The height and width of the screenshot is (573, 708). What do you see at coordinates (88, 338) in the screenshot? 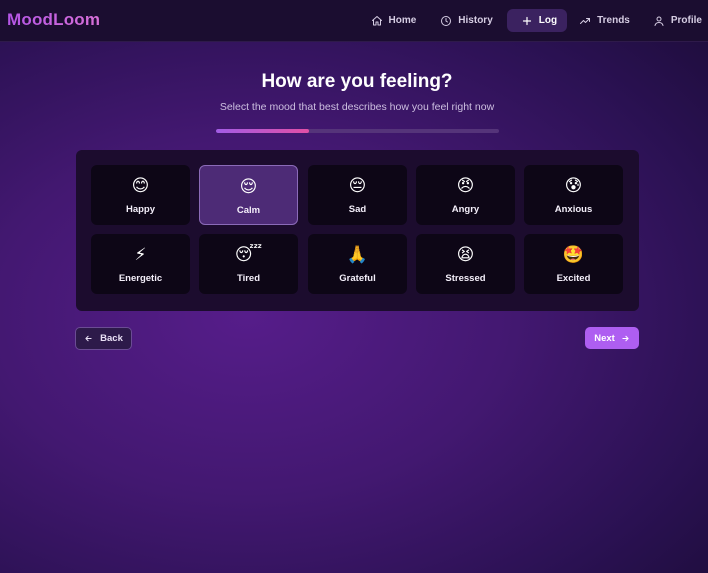
I see `arrow-left-icon` at bounding box center [88, 338].